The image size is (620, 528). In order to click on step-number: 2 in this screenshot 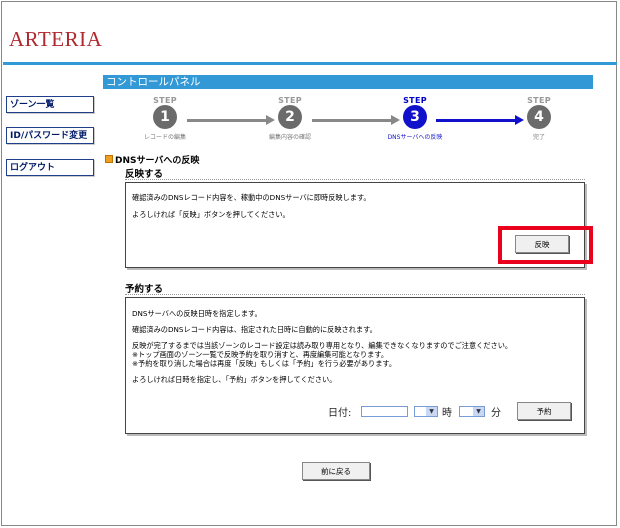, I will do `click(290, 117)`.